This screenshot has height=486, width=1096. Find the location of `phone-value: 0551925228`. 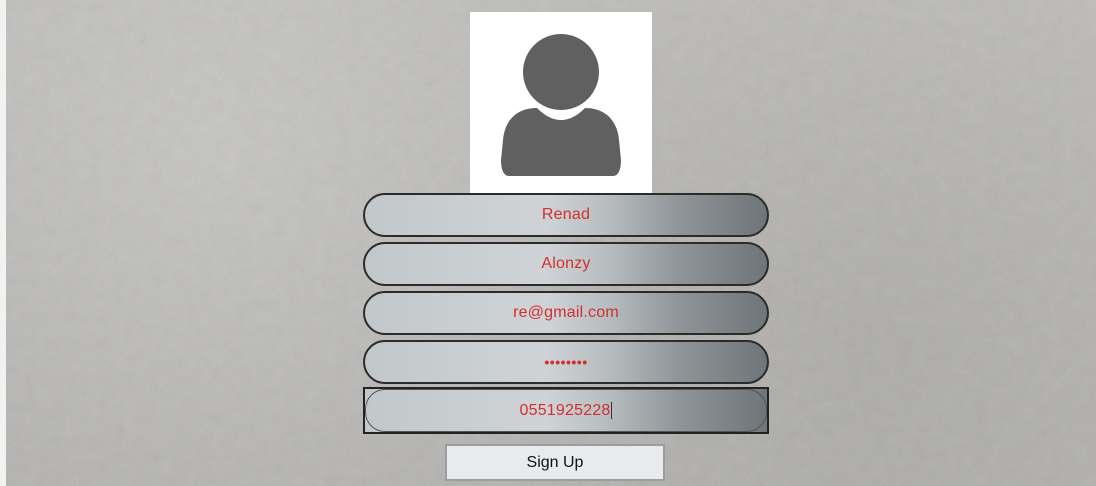

phone-value: 0551925228 is located at coordinates (565, 410).